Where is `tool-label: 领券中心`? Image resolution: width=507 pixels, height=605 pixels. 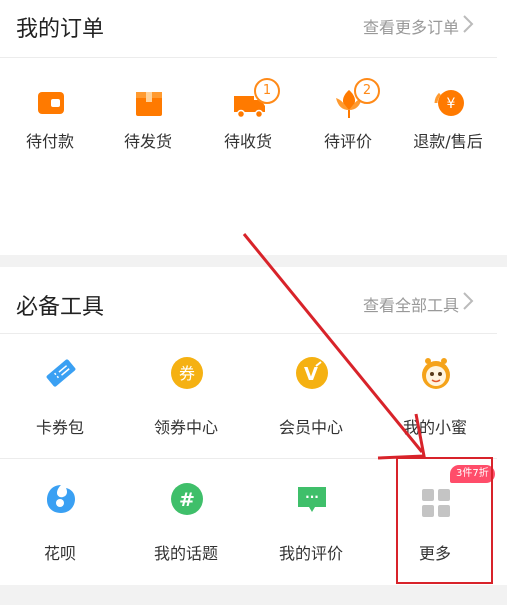 tool-label: 领券中心 is located at coordinates (185, 427).